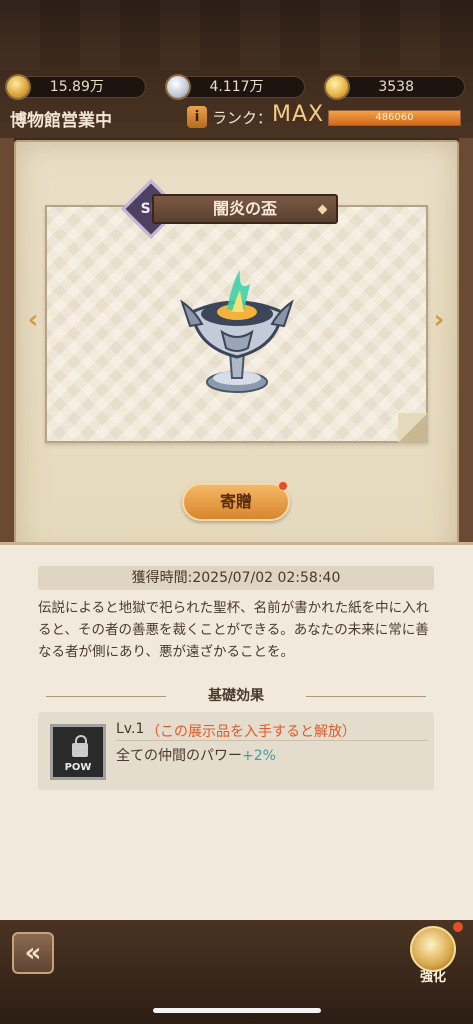 The width and height of the screenshot is (473, 1024). I want to click on page-corner-fold, so click(413, 428).